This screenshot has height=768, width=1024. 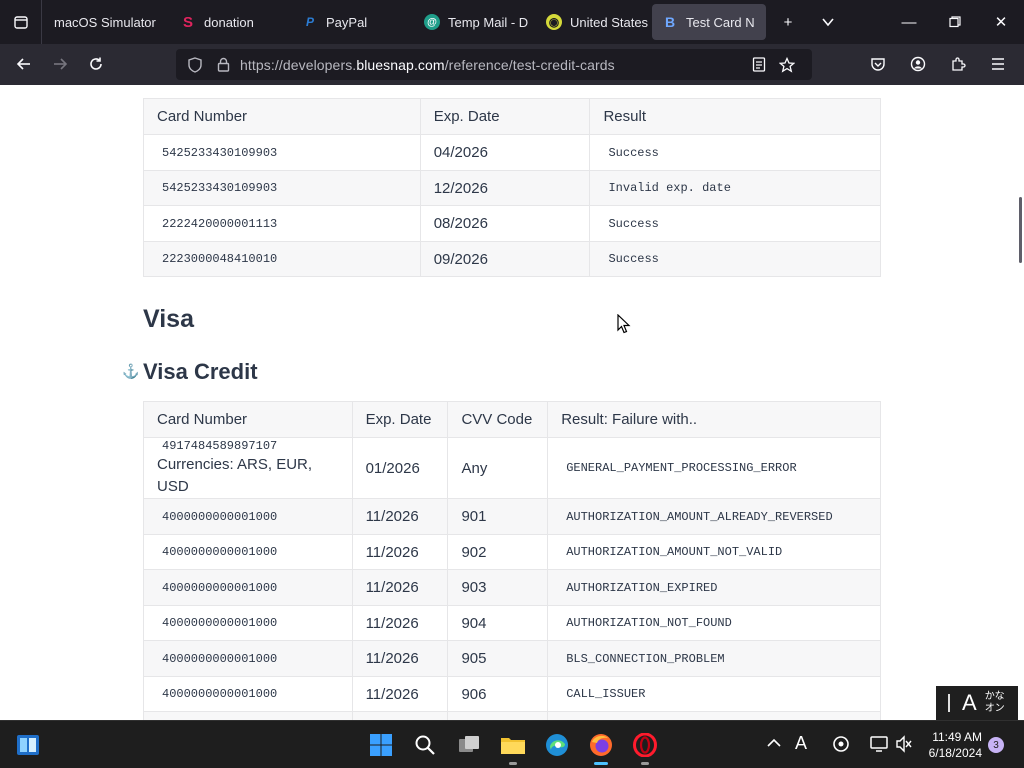 I want to click on card-number-cell: 2222420000001113, so click(x=282, y=223).